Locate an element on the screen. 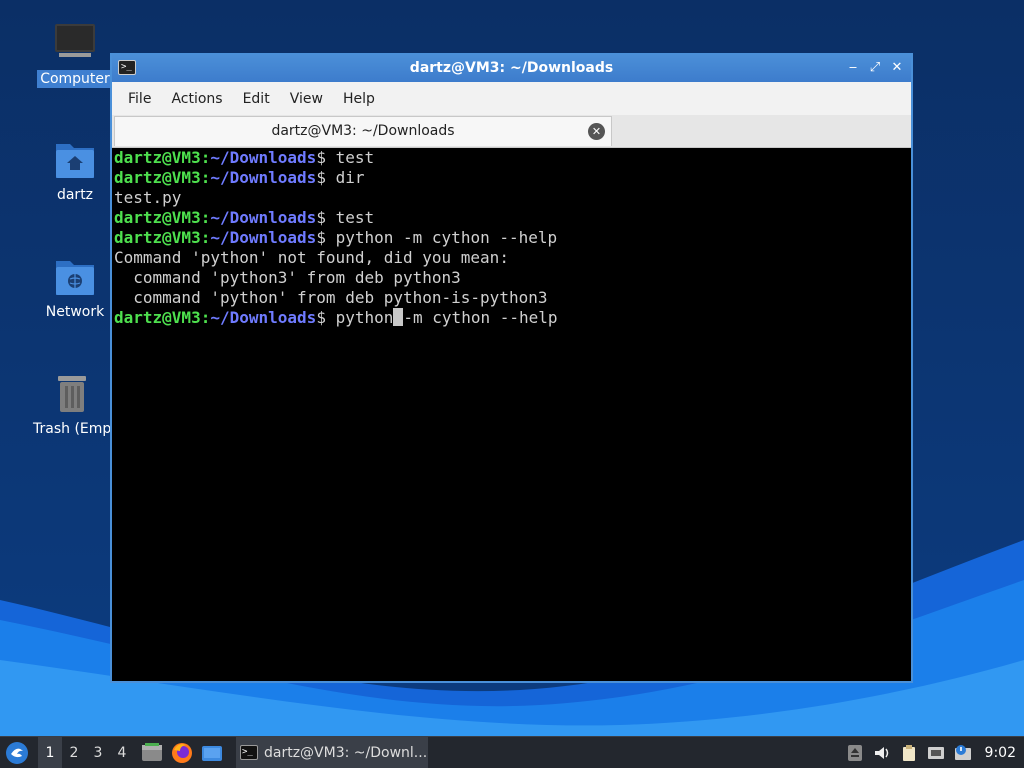  text-cursor is located at coordinates (398, 317).